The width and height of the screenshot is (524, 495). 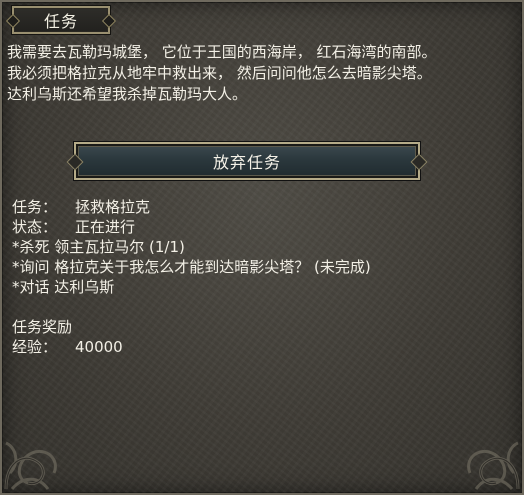 I want to click on quest-name-key: 任务：, so click(x=35, y=207).